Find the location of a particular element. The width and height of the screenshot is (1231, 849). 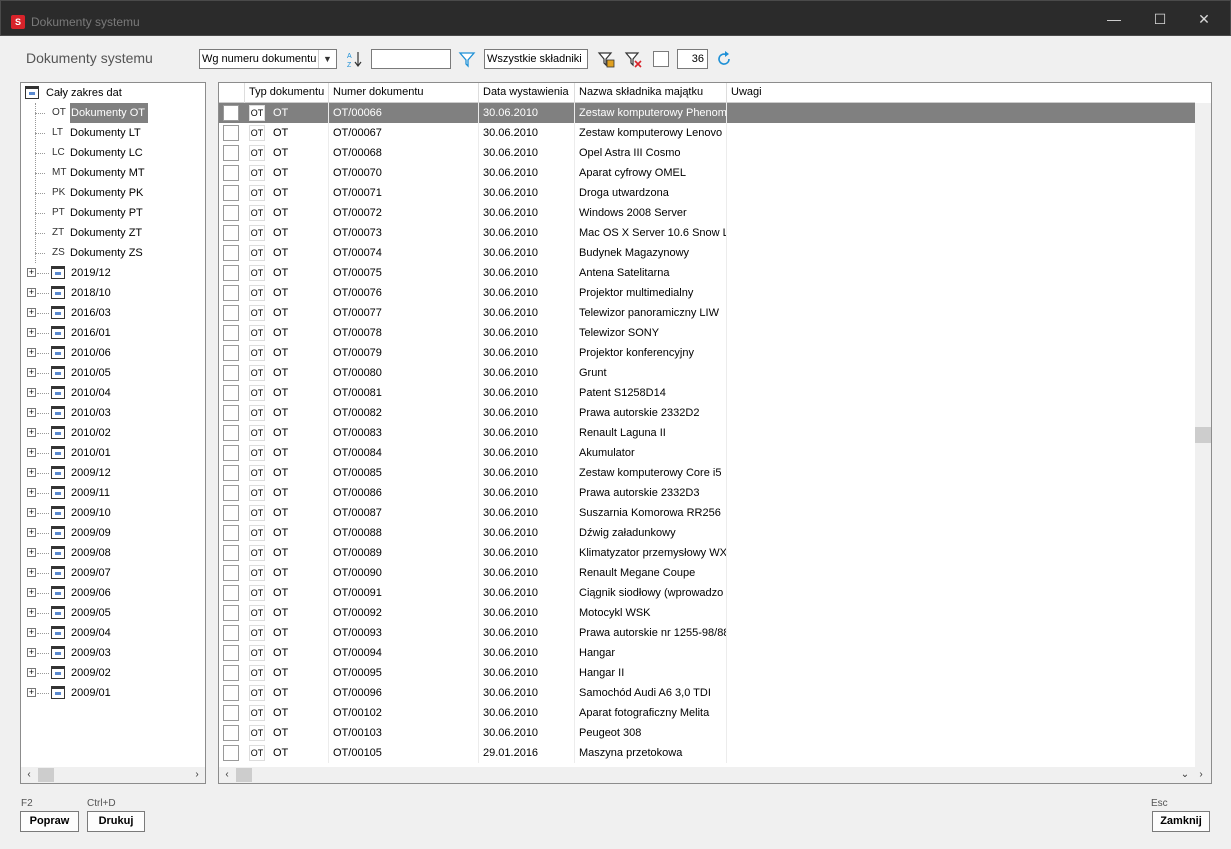

filter-icon is located at coordinates (467, 59).